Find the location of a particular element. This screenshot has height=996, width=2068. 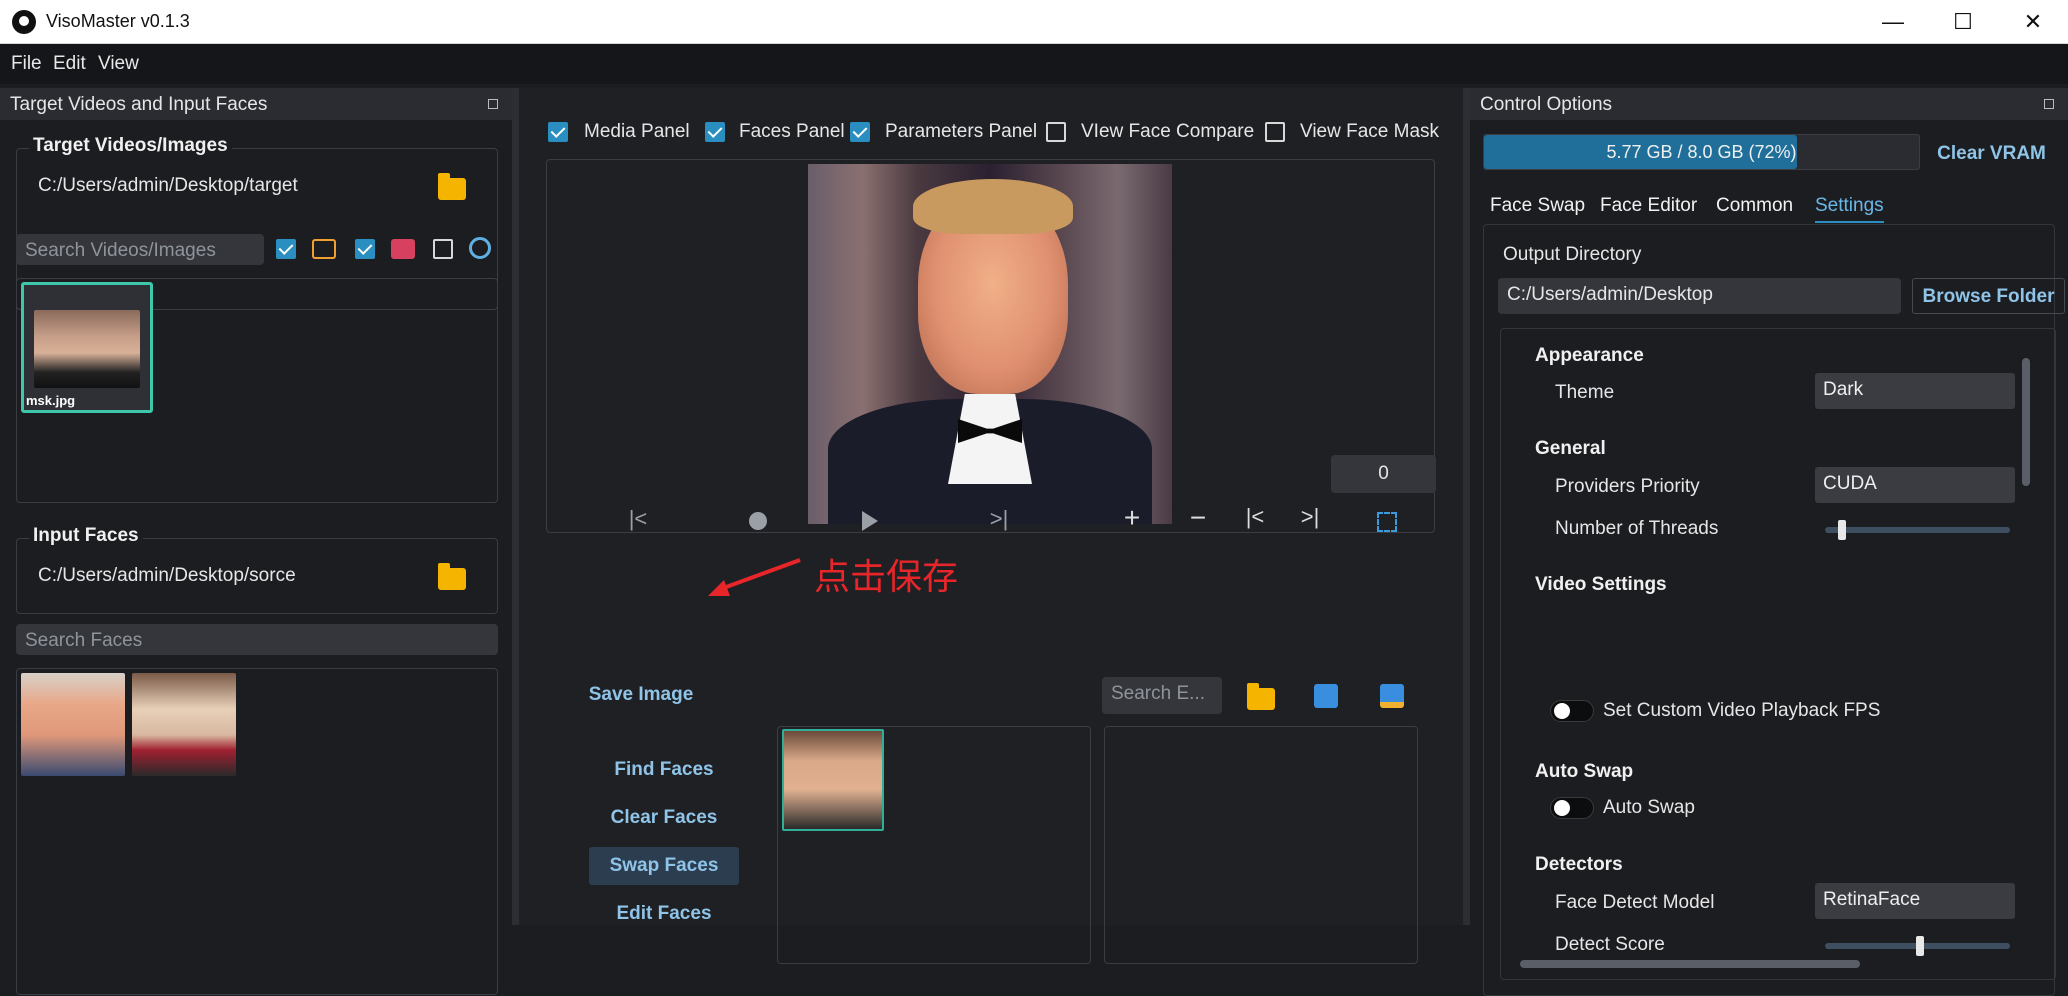

swap-faces-button: Swap Faces is located at coordinates (664, 866).